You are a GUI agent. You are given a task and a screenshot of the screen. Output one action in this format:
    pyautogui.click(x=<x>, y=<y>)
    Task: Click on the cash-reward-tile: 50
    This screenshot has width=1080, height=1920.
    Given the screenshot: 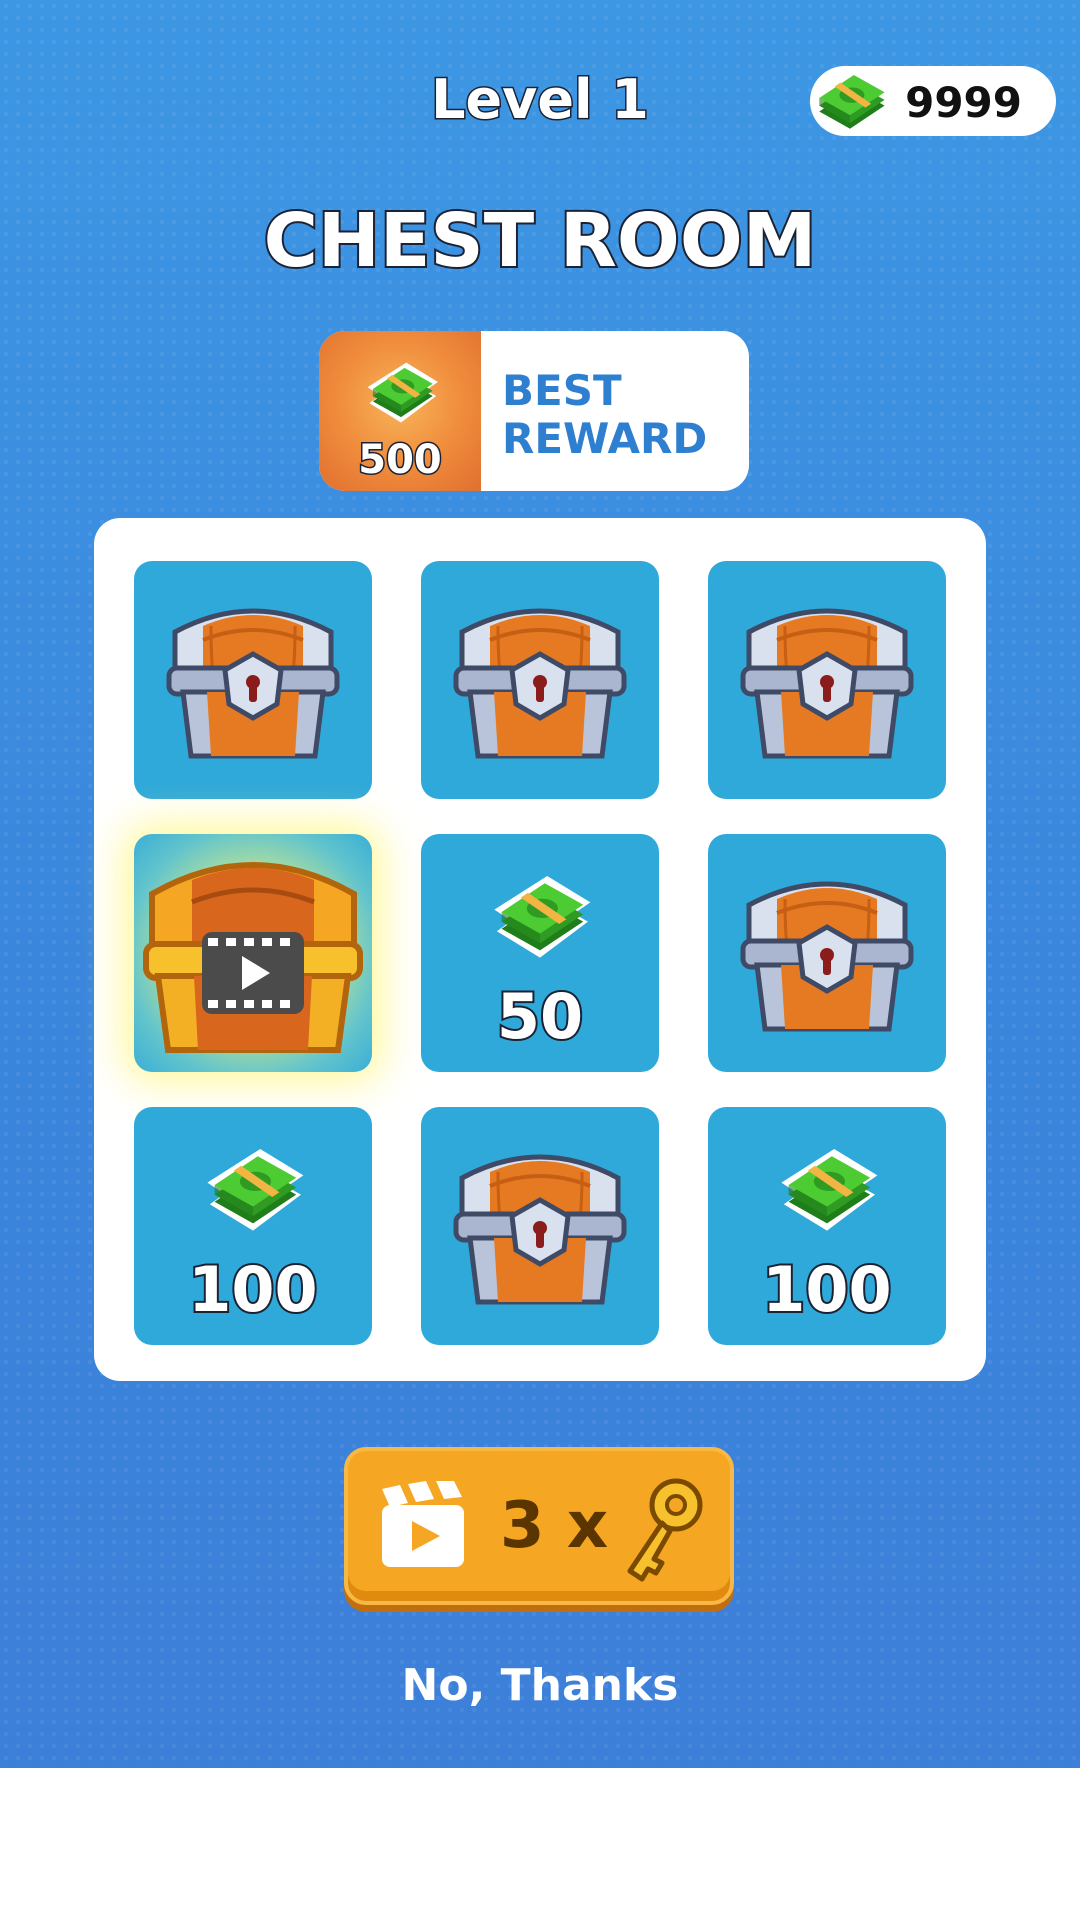 What is the action you would take?
    pyautogui.click(x=540, y=953)
    